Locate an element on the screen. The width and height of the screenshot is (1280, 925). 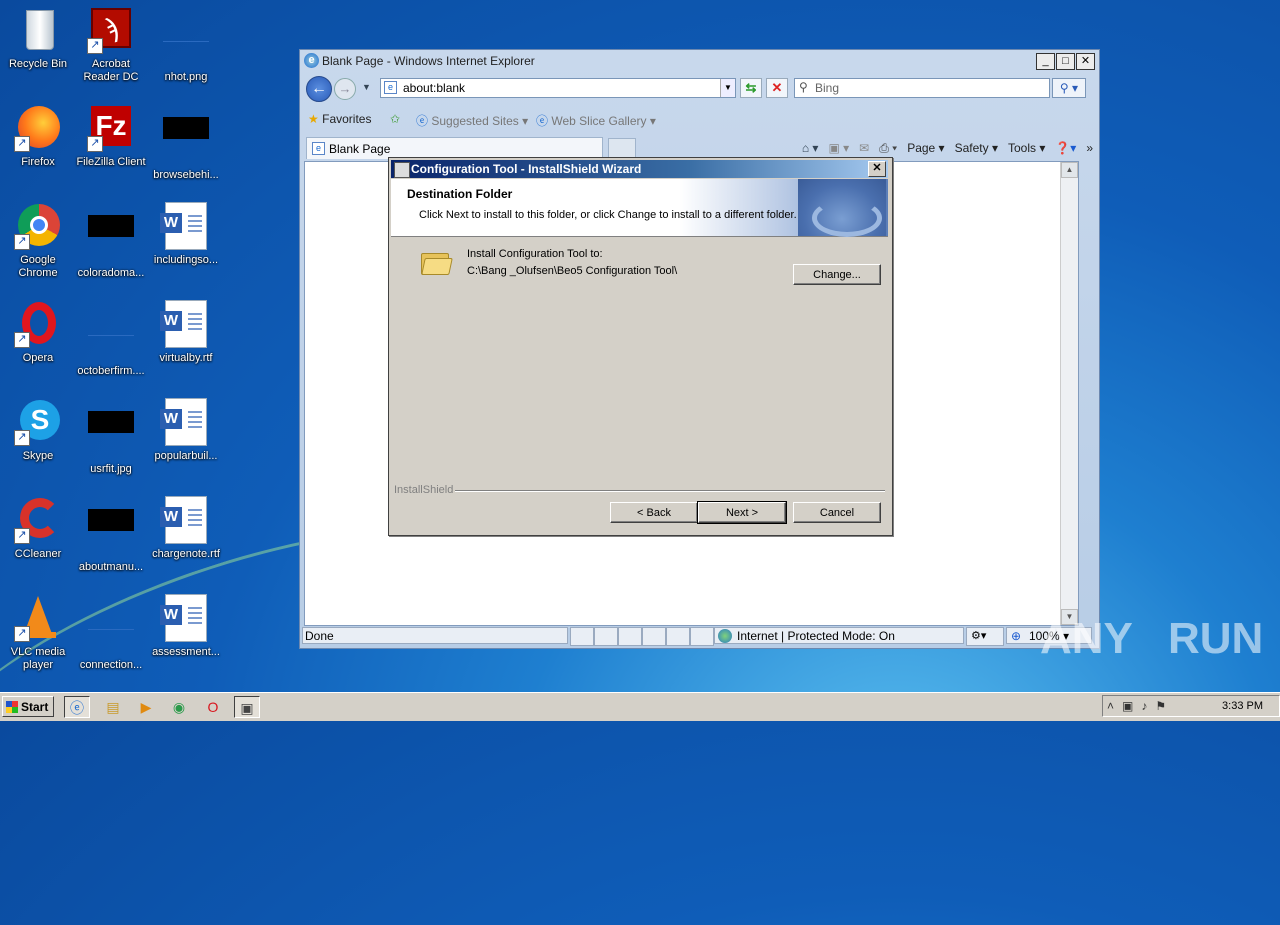
address-bar: e about:blank ▼ is located at coordinates (558, 88).